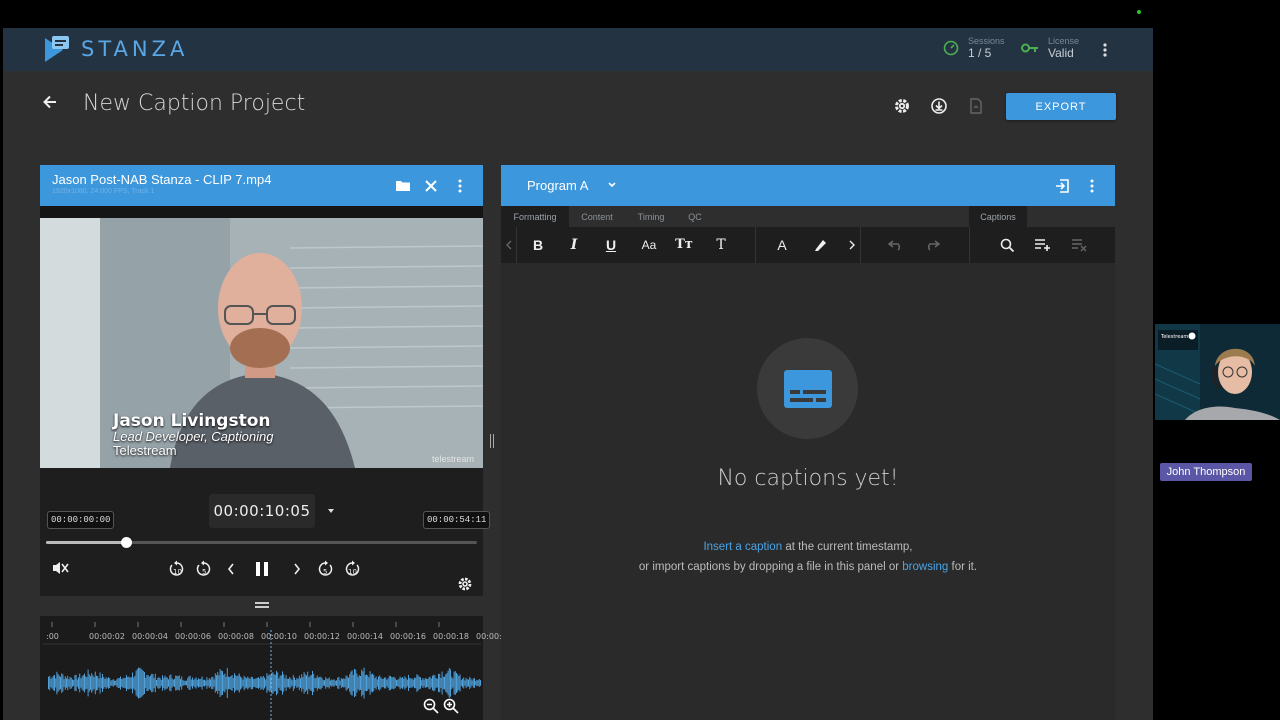 The image size is (1280, 720). What do you see at coordinates (902, 106) in the screenshot?
I see `settings-gear-icon` at bounding box center [902, 106].